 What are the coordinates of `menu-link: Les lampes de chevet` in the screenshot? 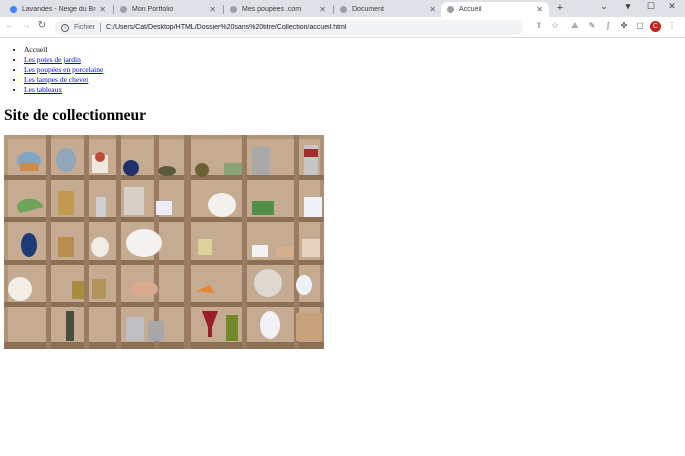 It's located at (56, 79).